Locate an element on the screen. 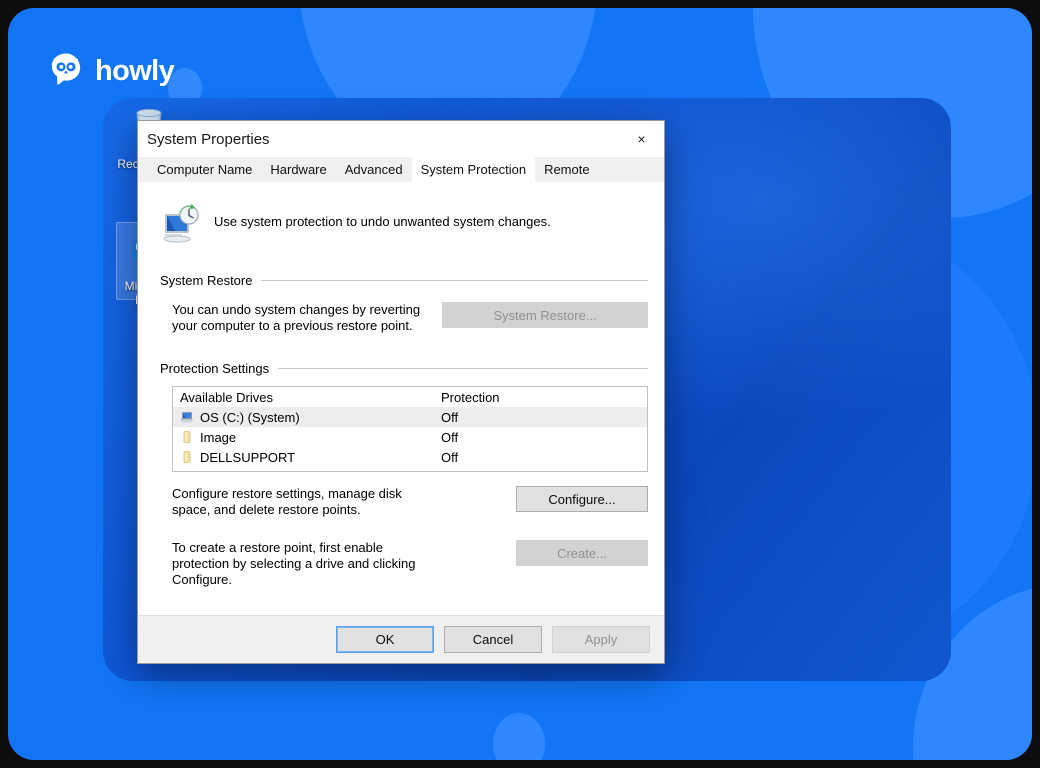  group-protection-settings: Protection Settings is located at coordinates (401, 368).